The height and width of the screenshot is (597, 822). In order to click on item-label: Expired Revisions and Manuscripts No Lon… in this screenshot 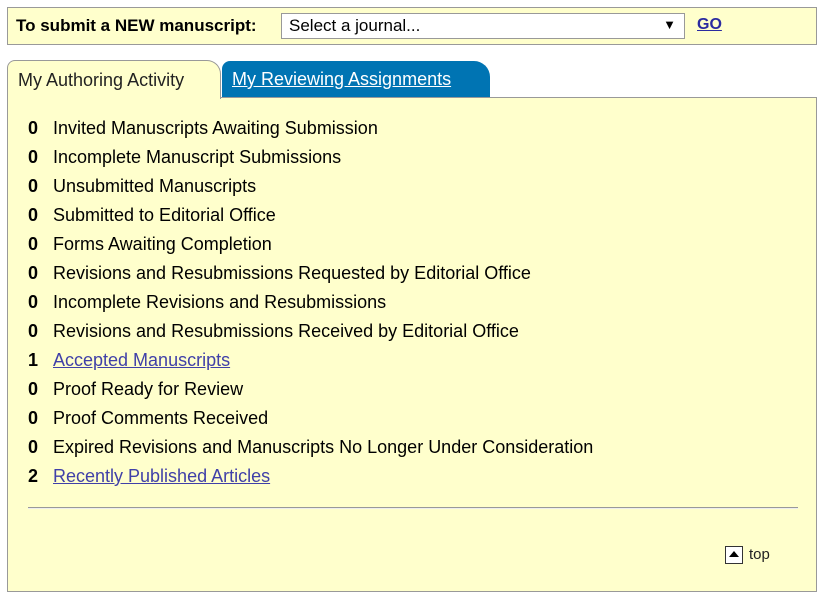, I will do `click(323, 447)`.